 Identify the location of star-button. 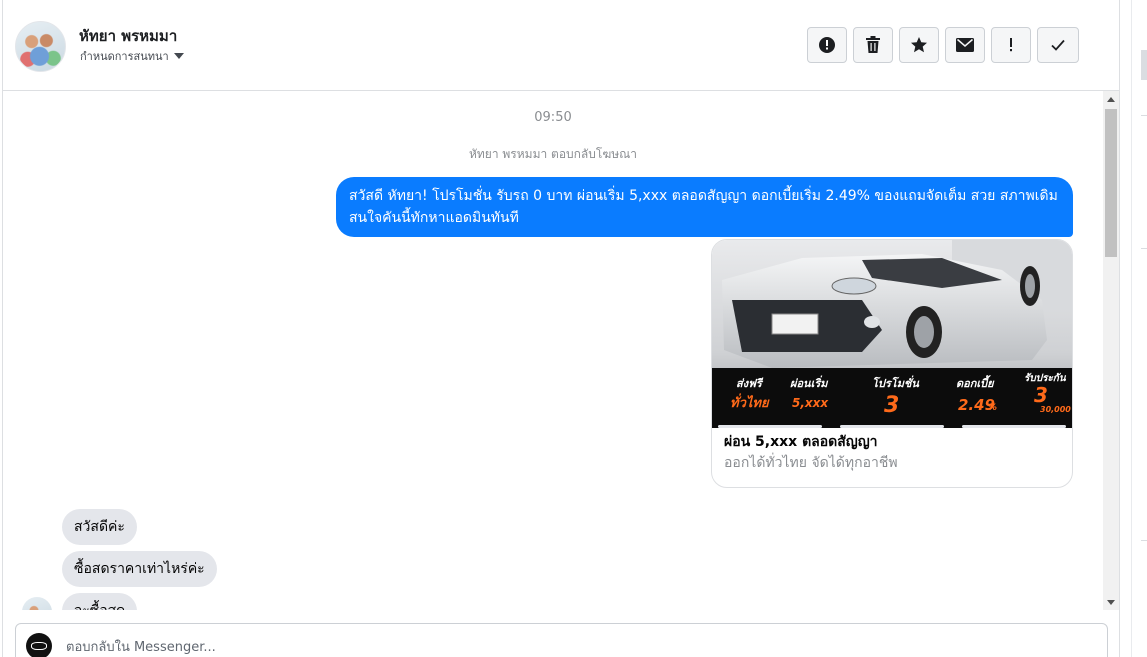
(919, 45).